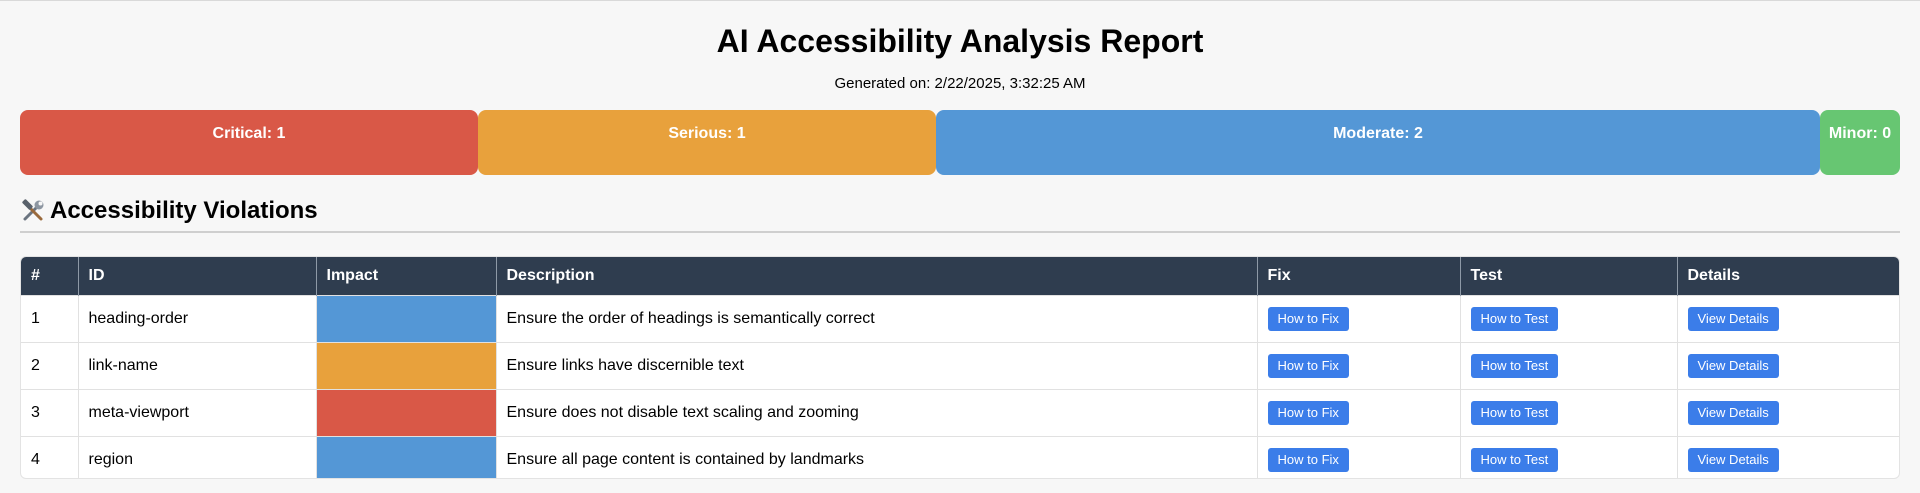 This screenshot has width=1920, height=493. Describe the element at coordinates (50, 365) in the screenshot. I see `row-number: 2` at that location.